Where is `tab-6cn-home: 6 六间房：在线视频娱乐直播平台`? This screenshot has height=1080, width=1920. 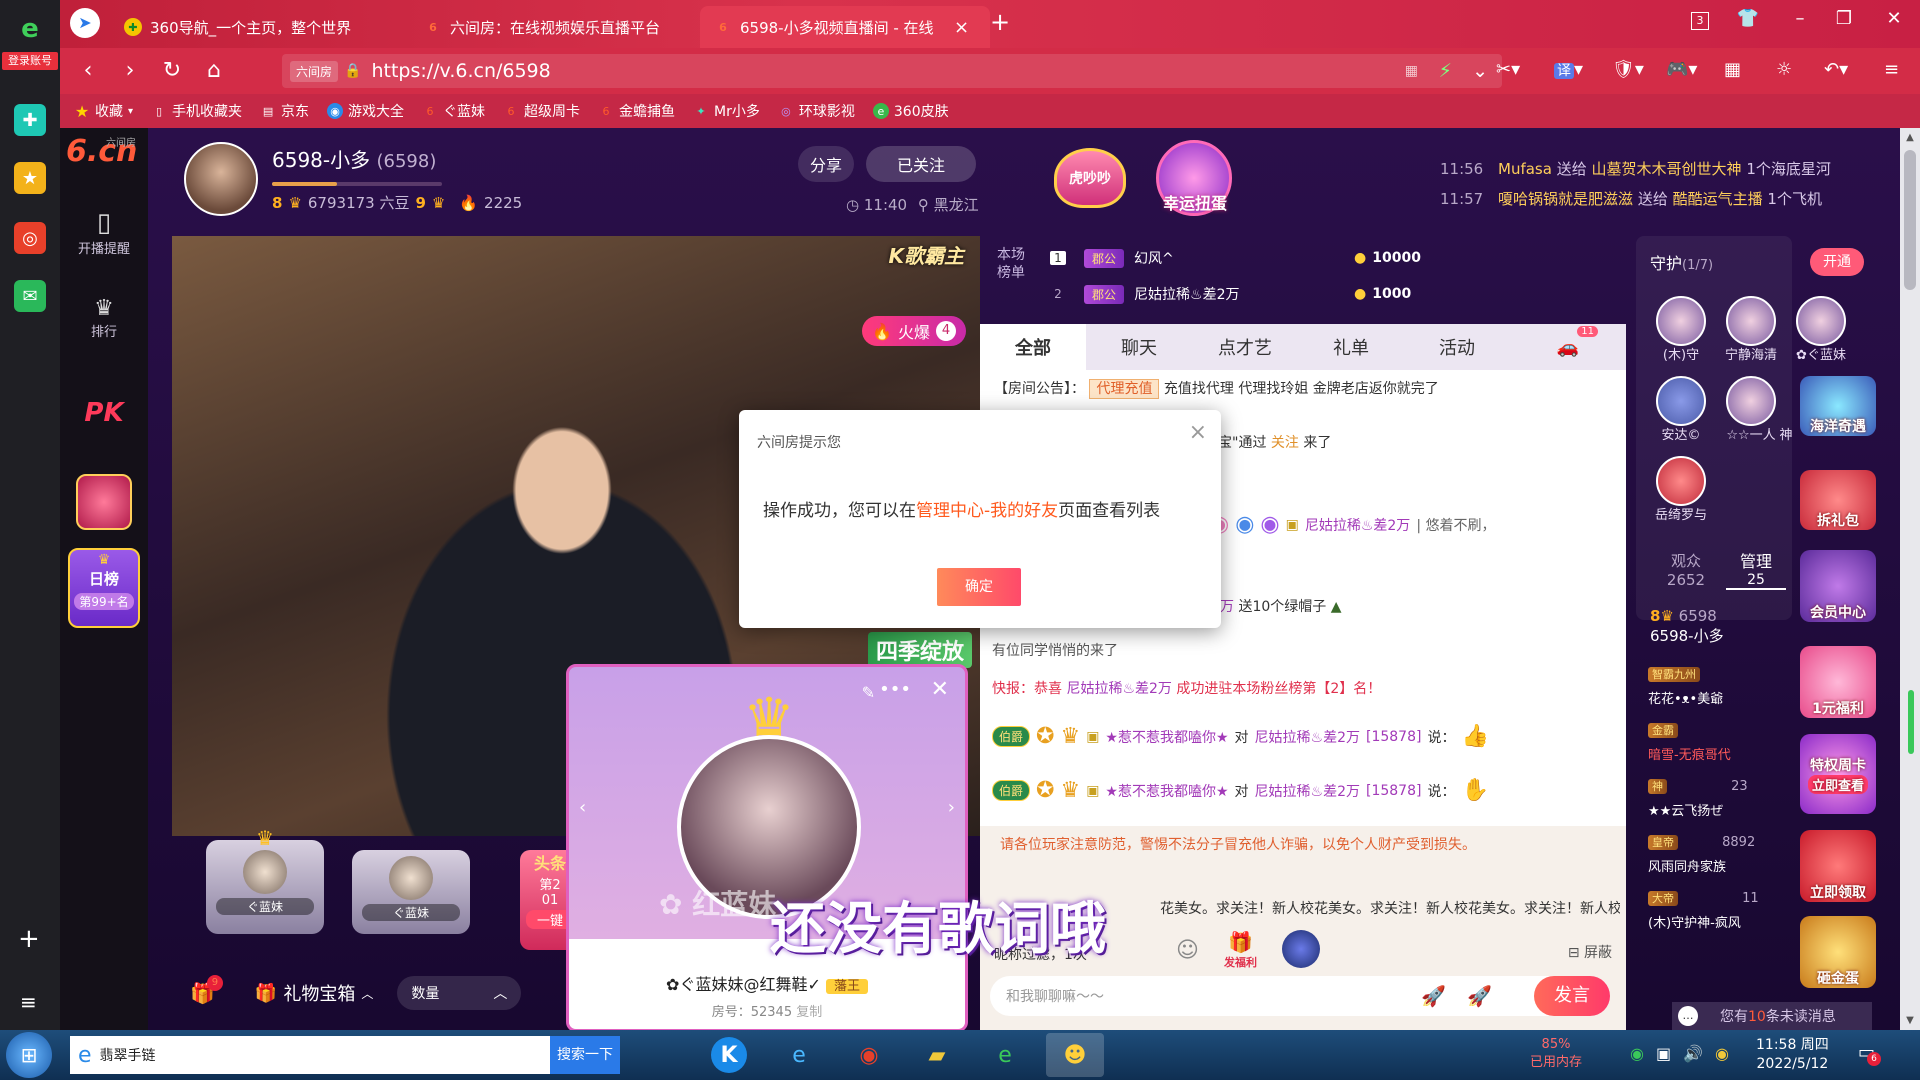 tab-6cn-home: 6 六间房：在线视频娱乐直播平台 is located at coordinates (555, 27).